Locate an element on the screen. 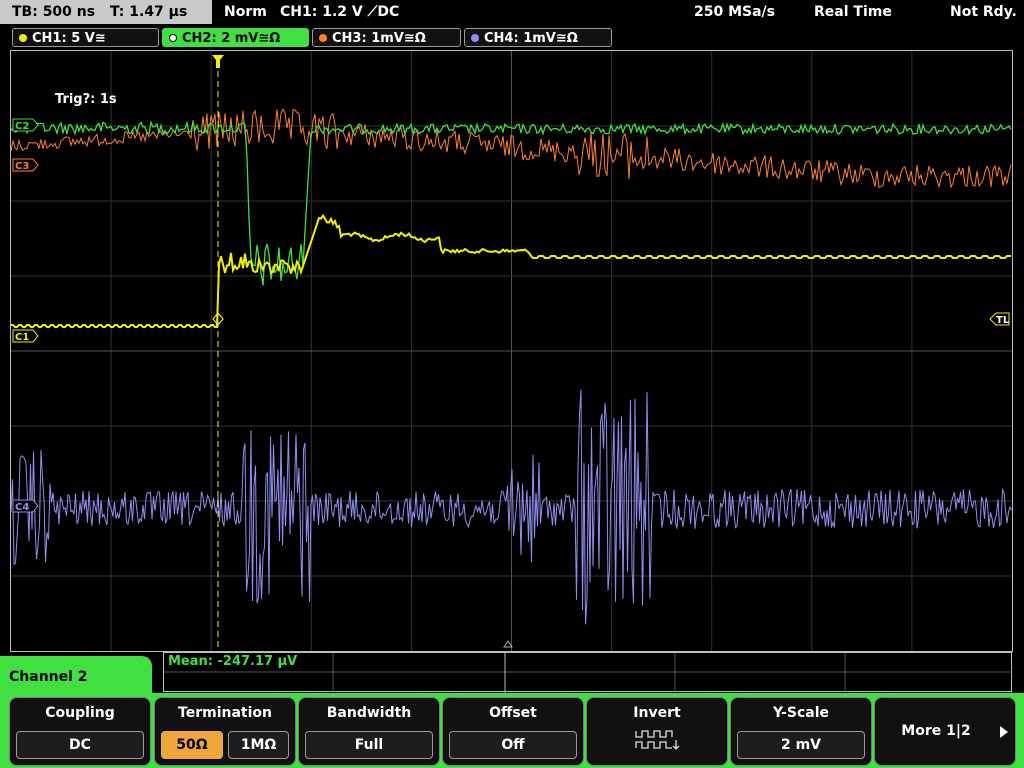 The width and height of the screenshot is (1024, 768). coupling-title: Coupling is located at coordinates (80, 713).